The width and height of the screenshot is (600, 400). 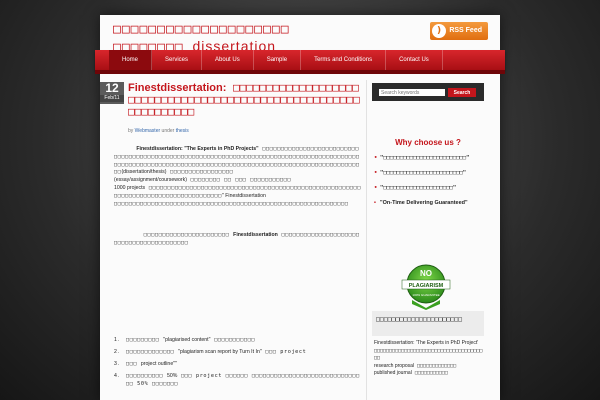 I want to click on list-item-text: □□□, so click(x=133, y=364).